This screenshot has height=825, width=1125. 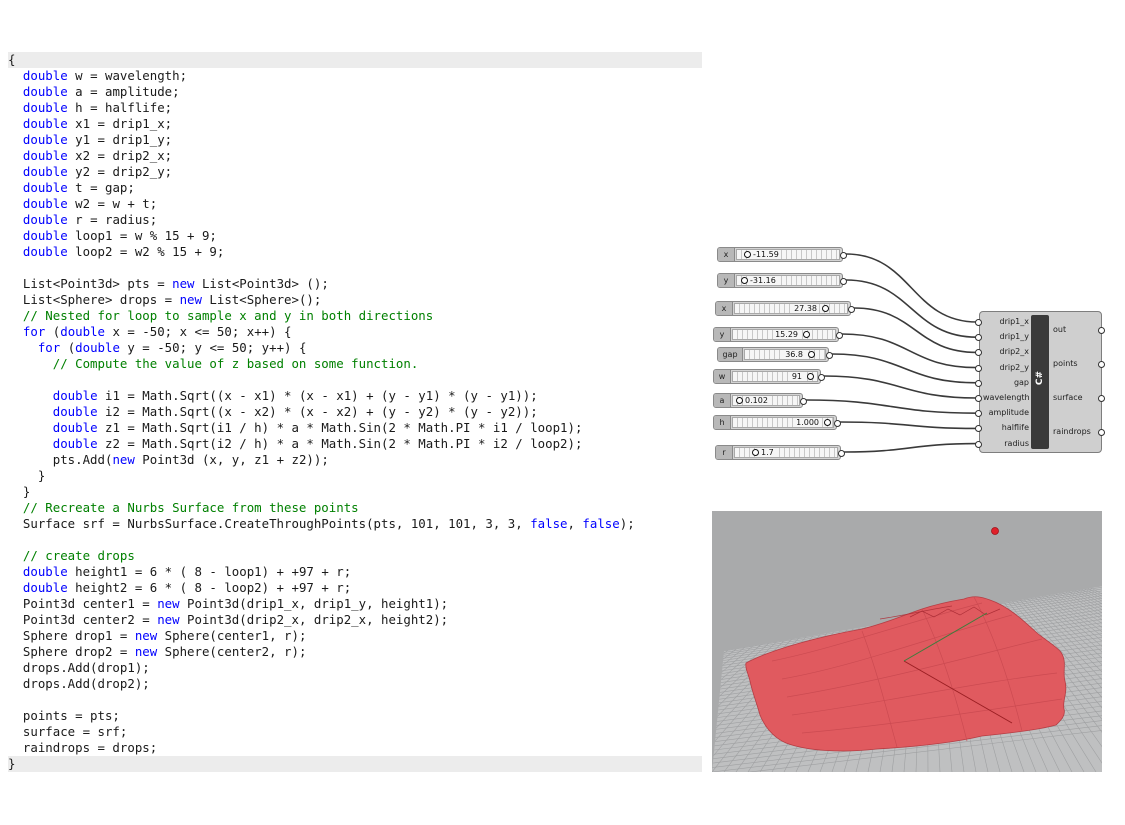 I want to click on slider-track: -11.59, so click(x=788, y=254).